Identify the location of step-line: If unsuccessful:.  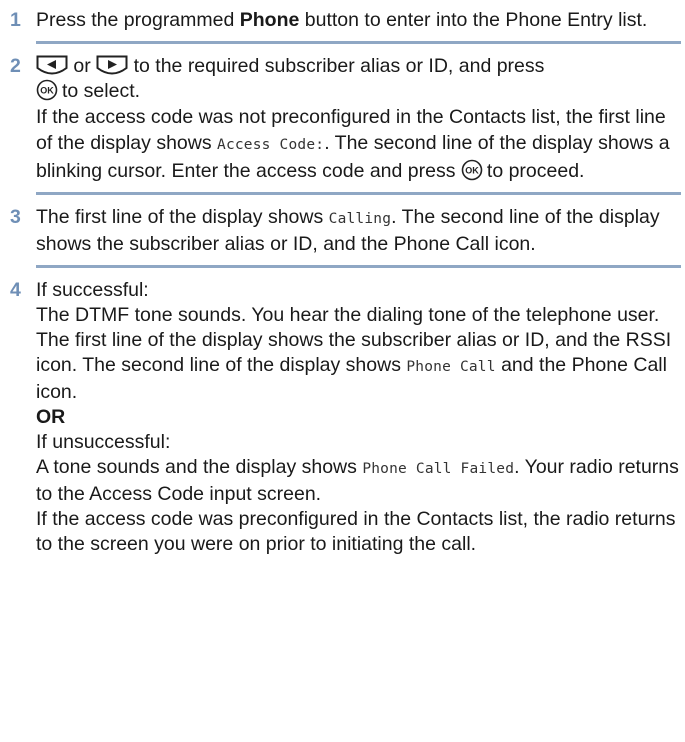
(103, 442).